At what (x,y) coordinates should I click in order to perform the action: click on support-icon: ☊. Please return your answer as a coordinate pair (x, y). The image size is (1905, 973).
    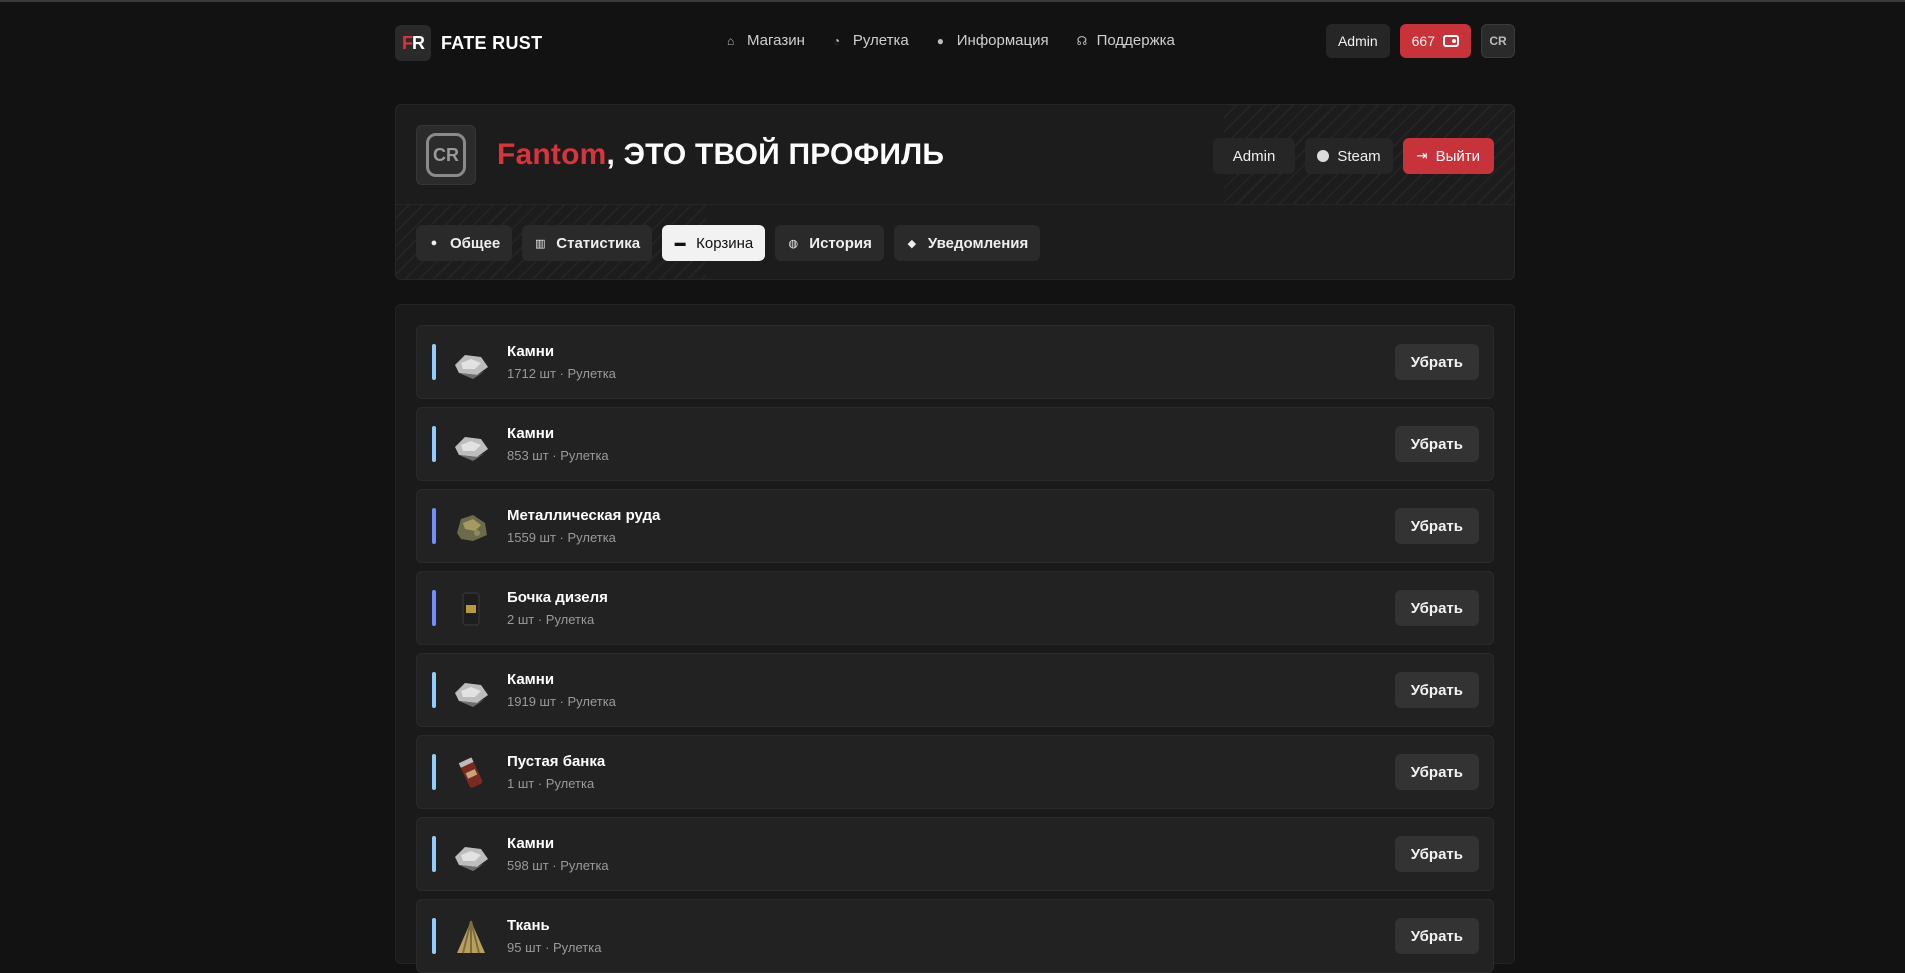
    Looking at the image, I should click on (1082, 40).